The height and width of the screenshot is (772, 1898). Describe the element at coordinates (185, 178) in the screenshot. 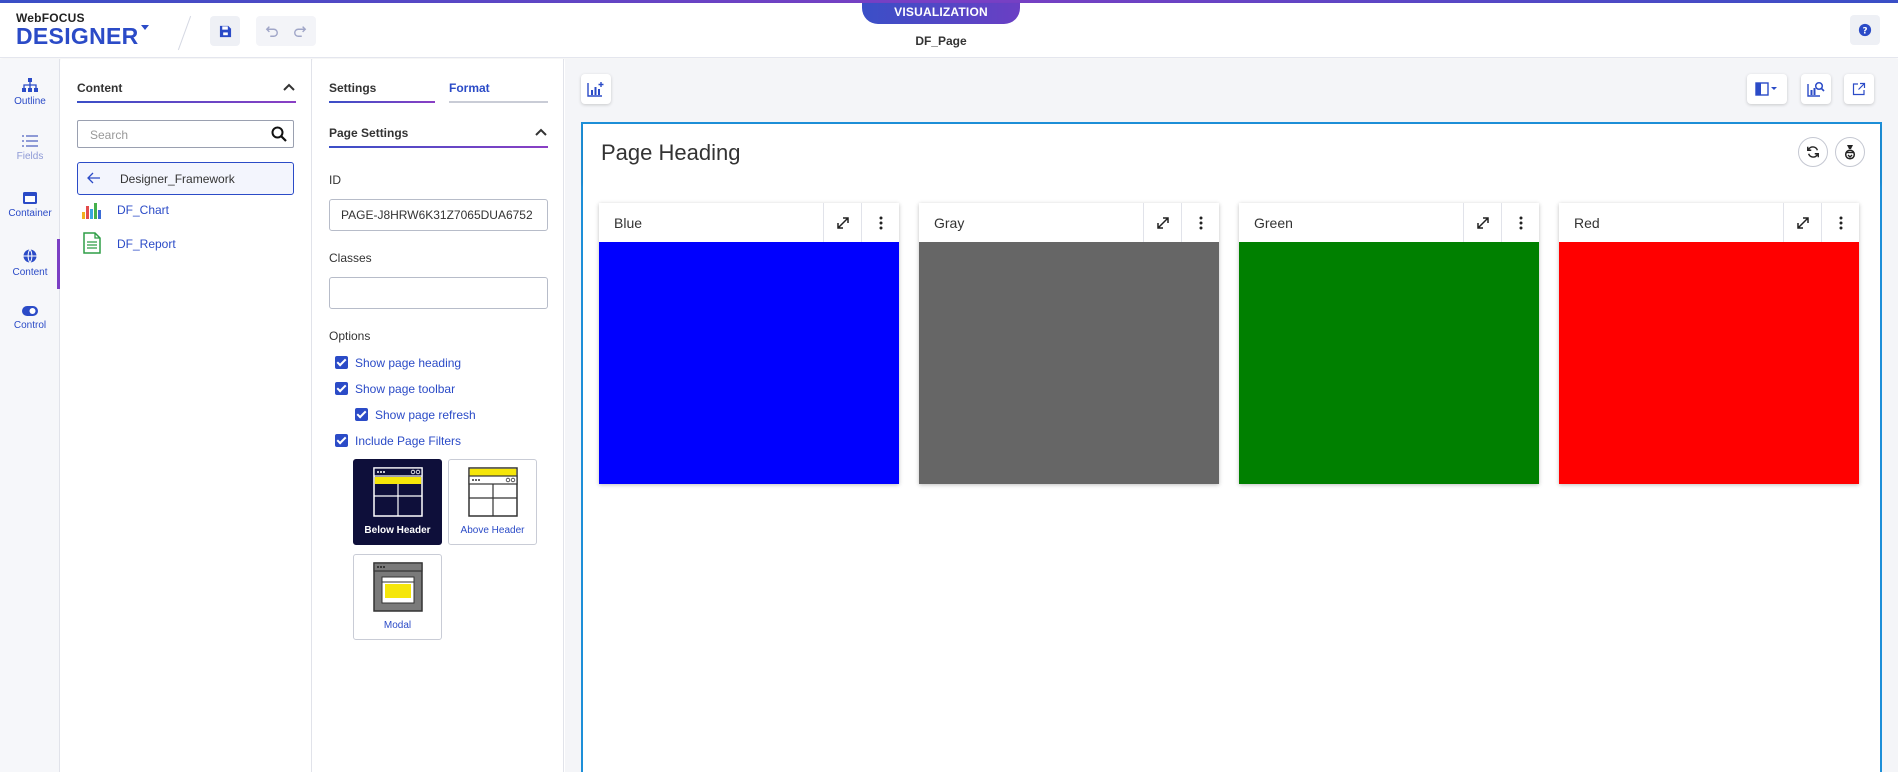

I see `folder-back-item: Designer_Framework` at that location.